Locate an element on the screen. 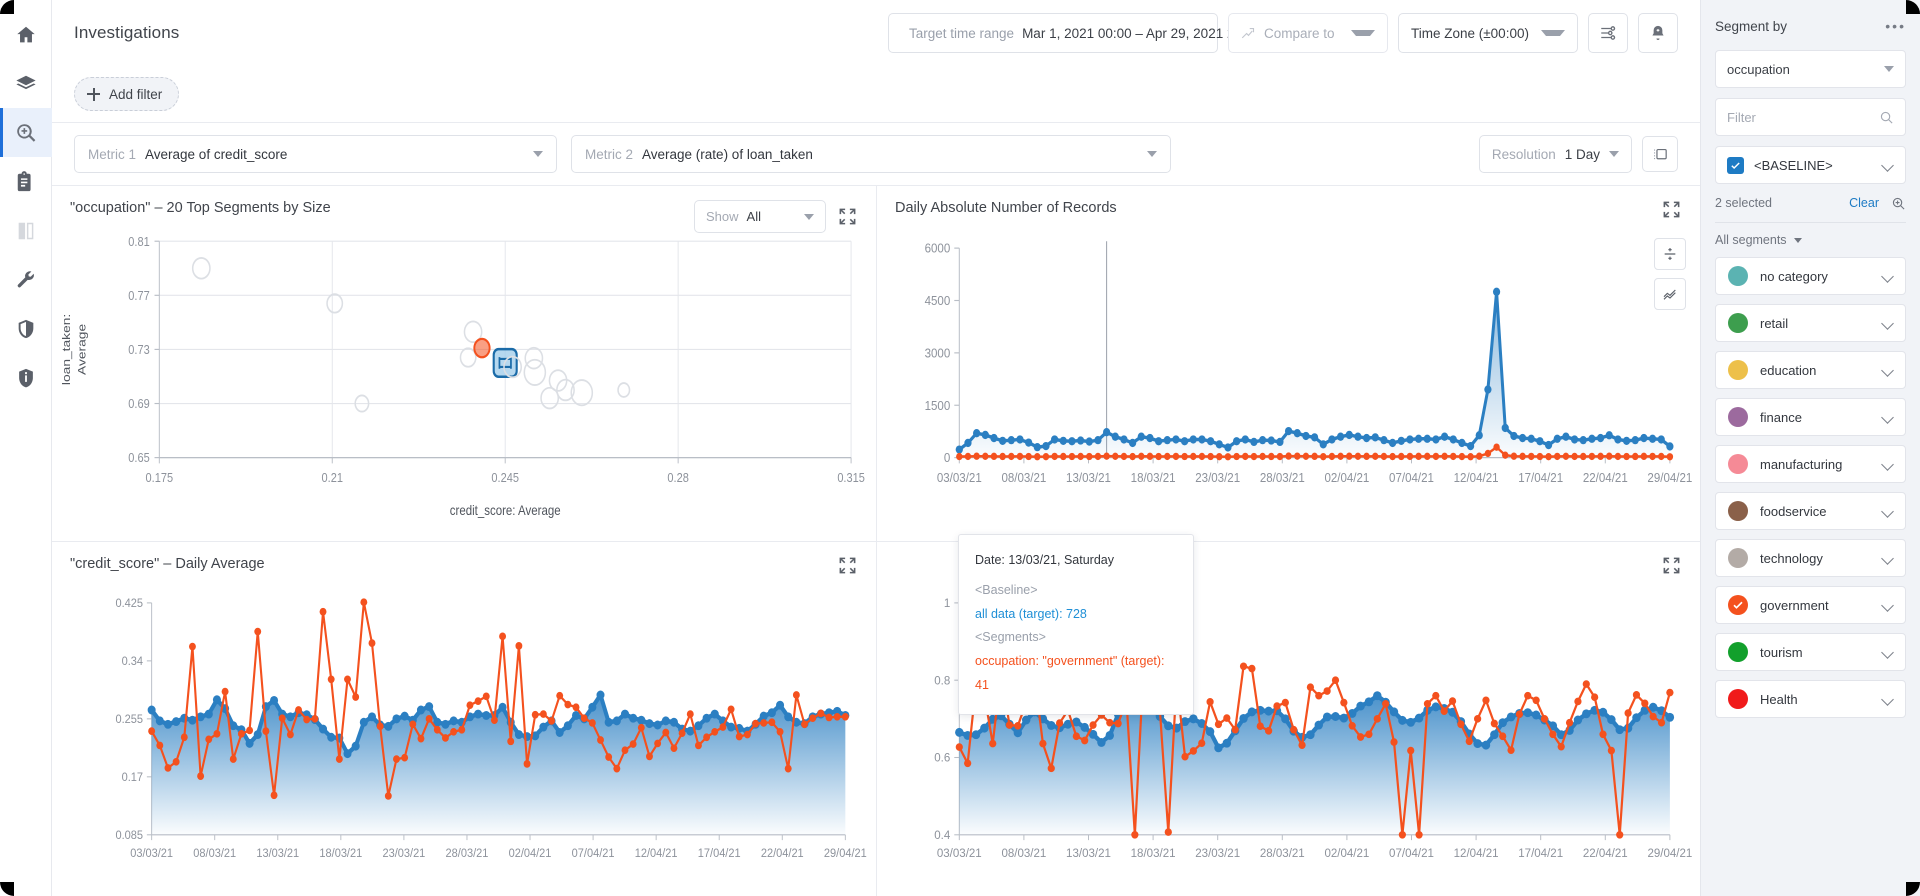  svg-text: 03/03/21 is located at coordinates (959, 852).